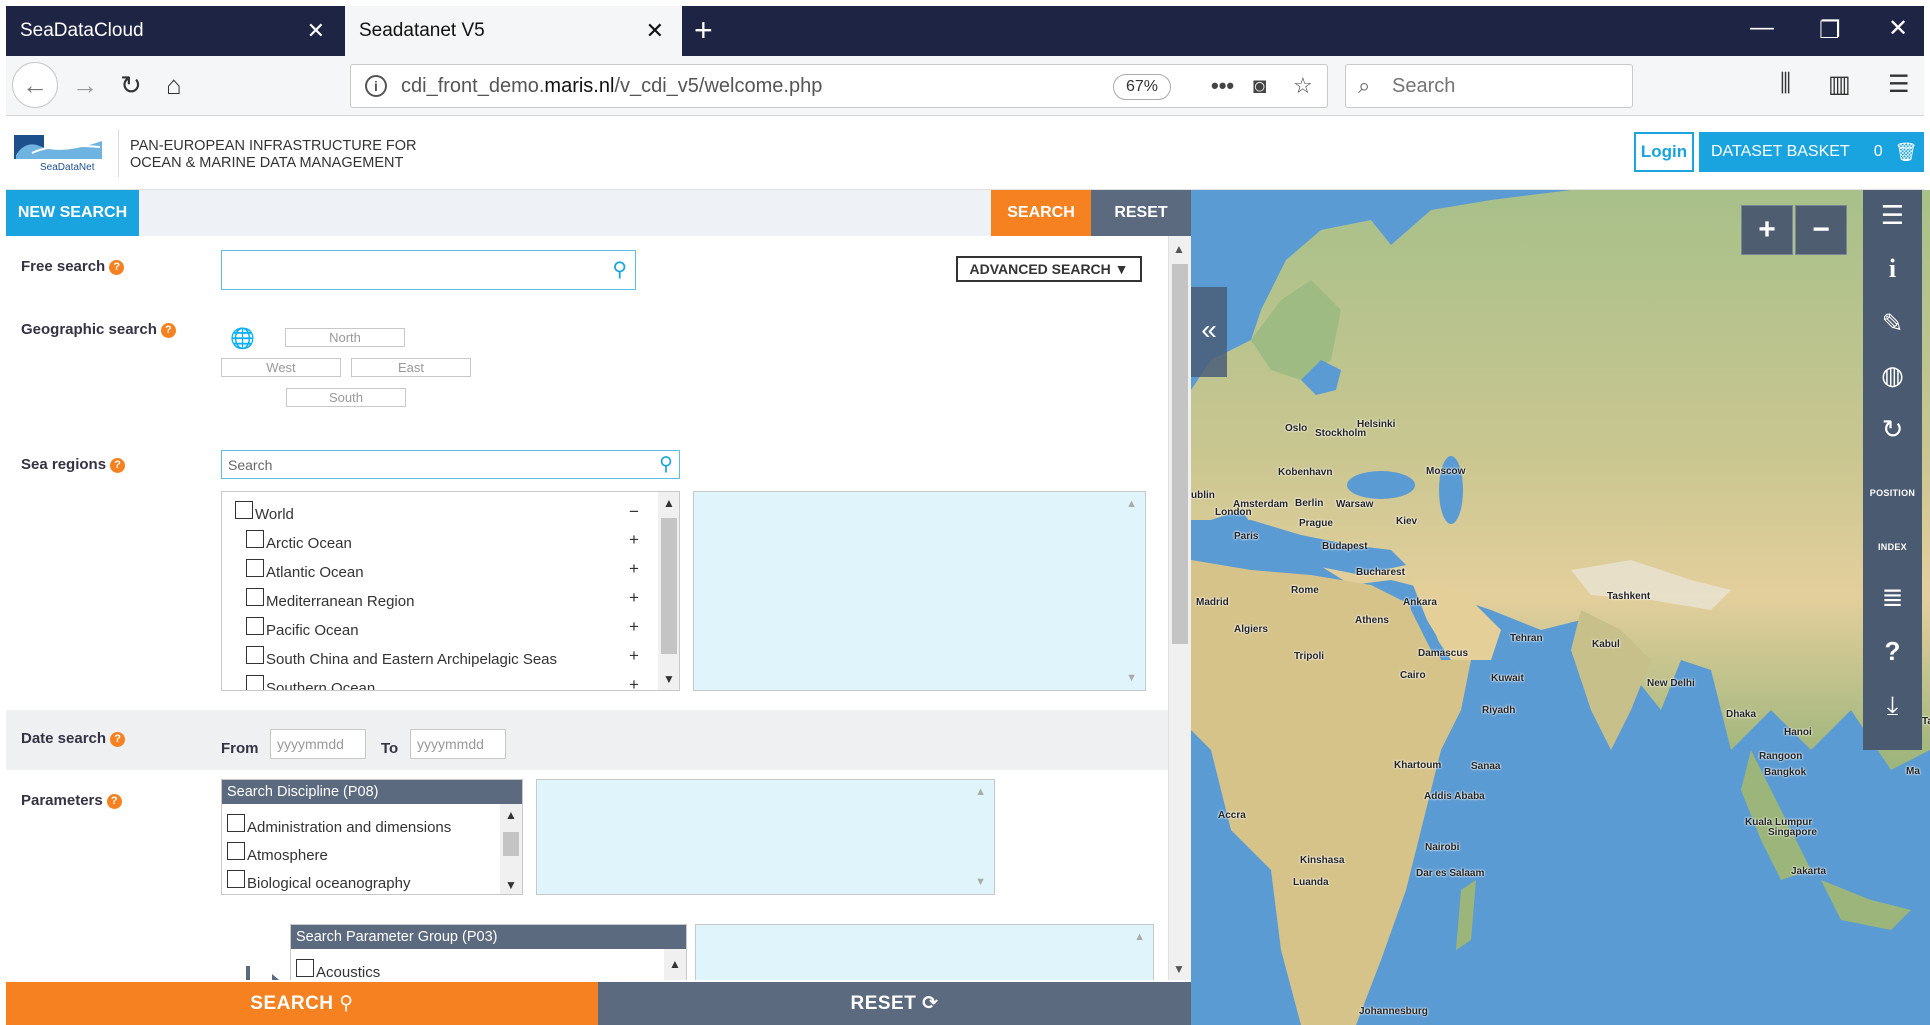 The height and width of the screenshot is (1025, 1930). Describe the element at coordinates (1141, 213) in the screenshot. I see `toolbar-reset-button: RESET` at that location.